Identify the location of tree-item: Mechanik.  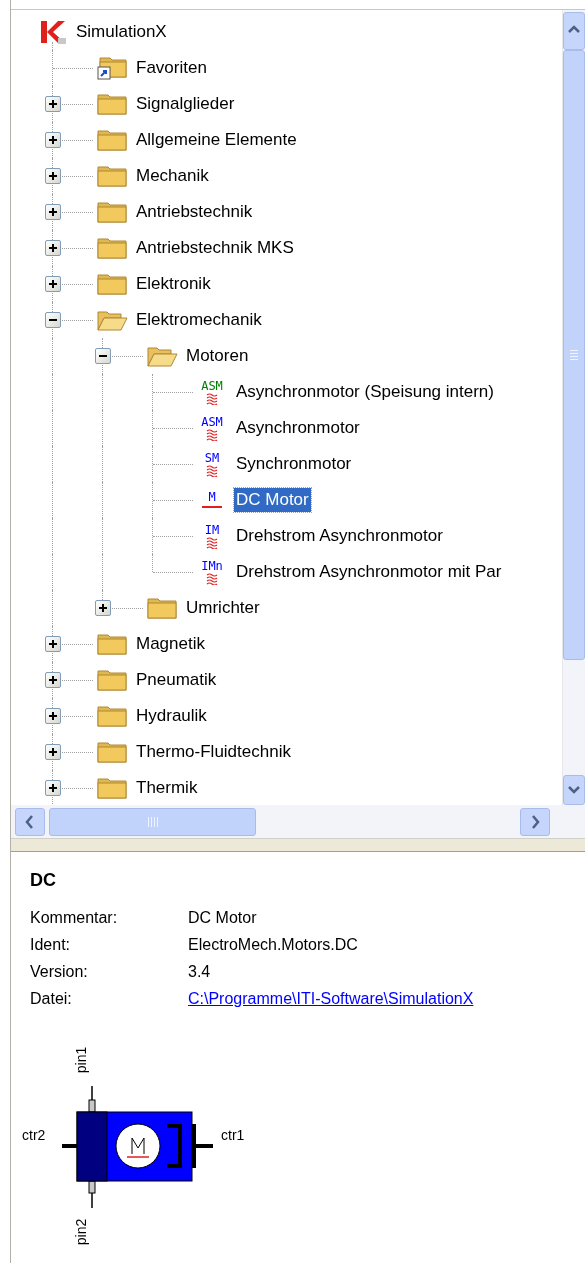
(172, 176).